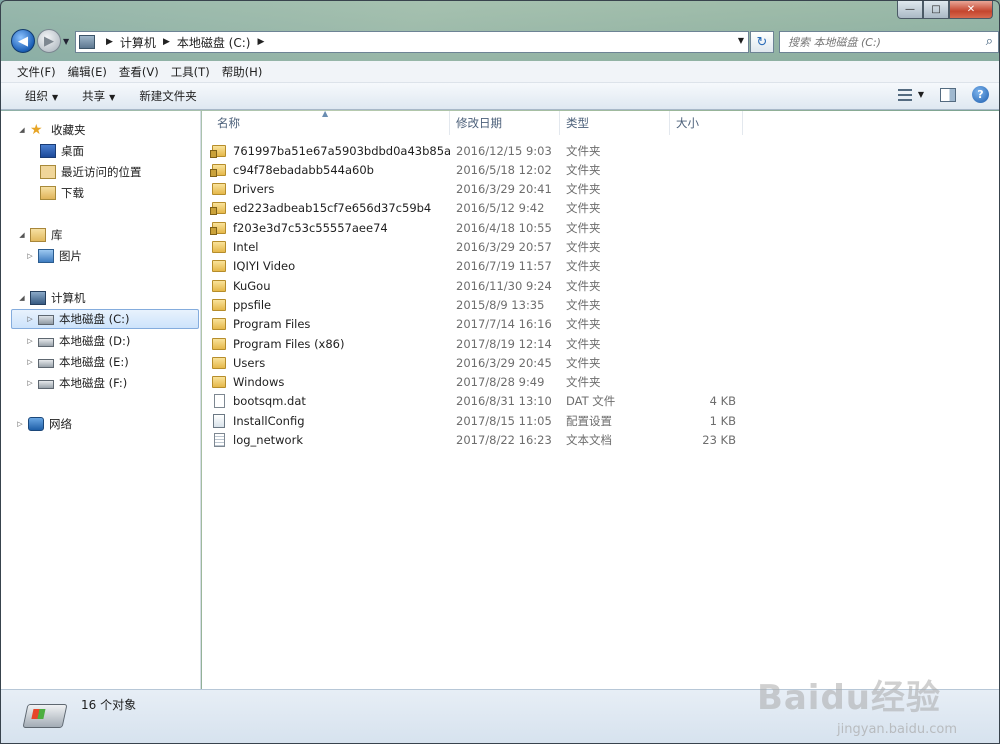 The height and width of the screenshot is (744, 1000). I want to click on nav-drive-f: ▷ 本地磁盘 (F:), so click(76, 383).